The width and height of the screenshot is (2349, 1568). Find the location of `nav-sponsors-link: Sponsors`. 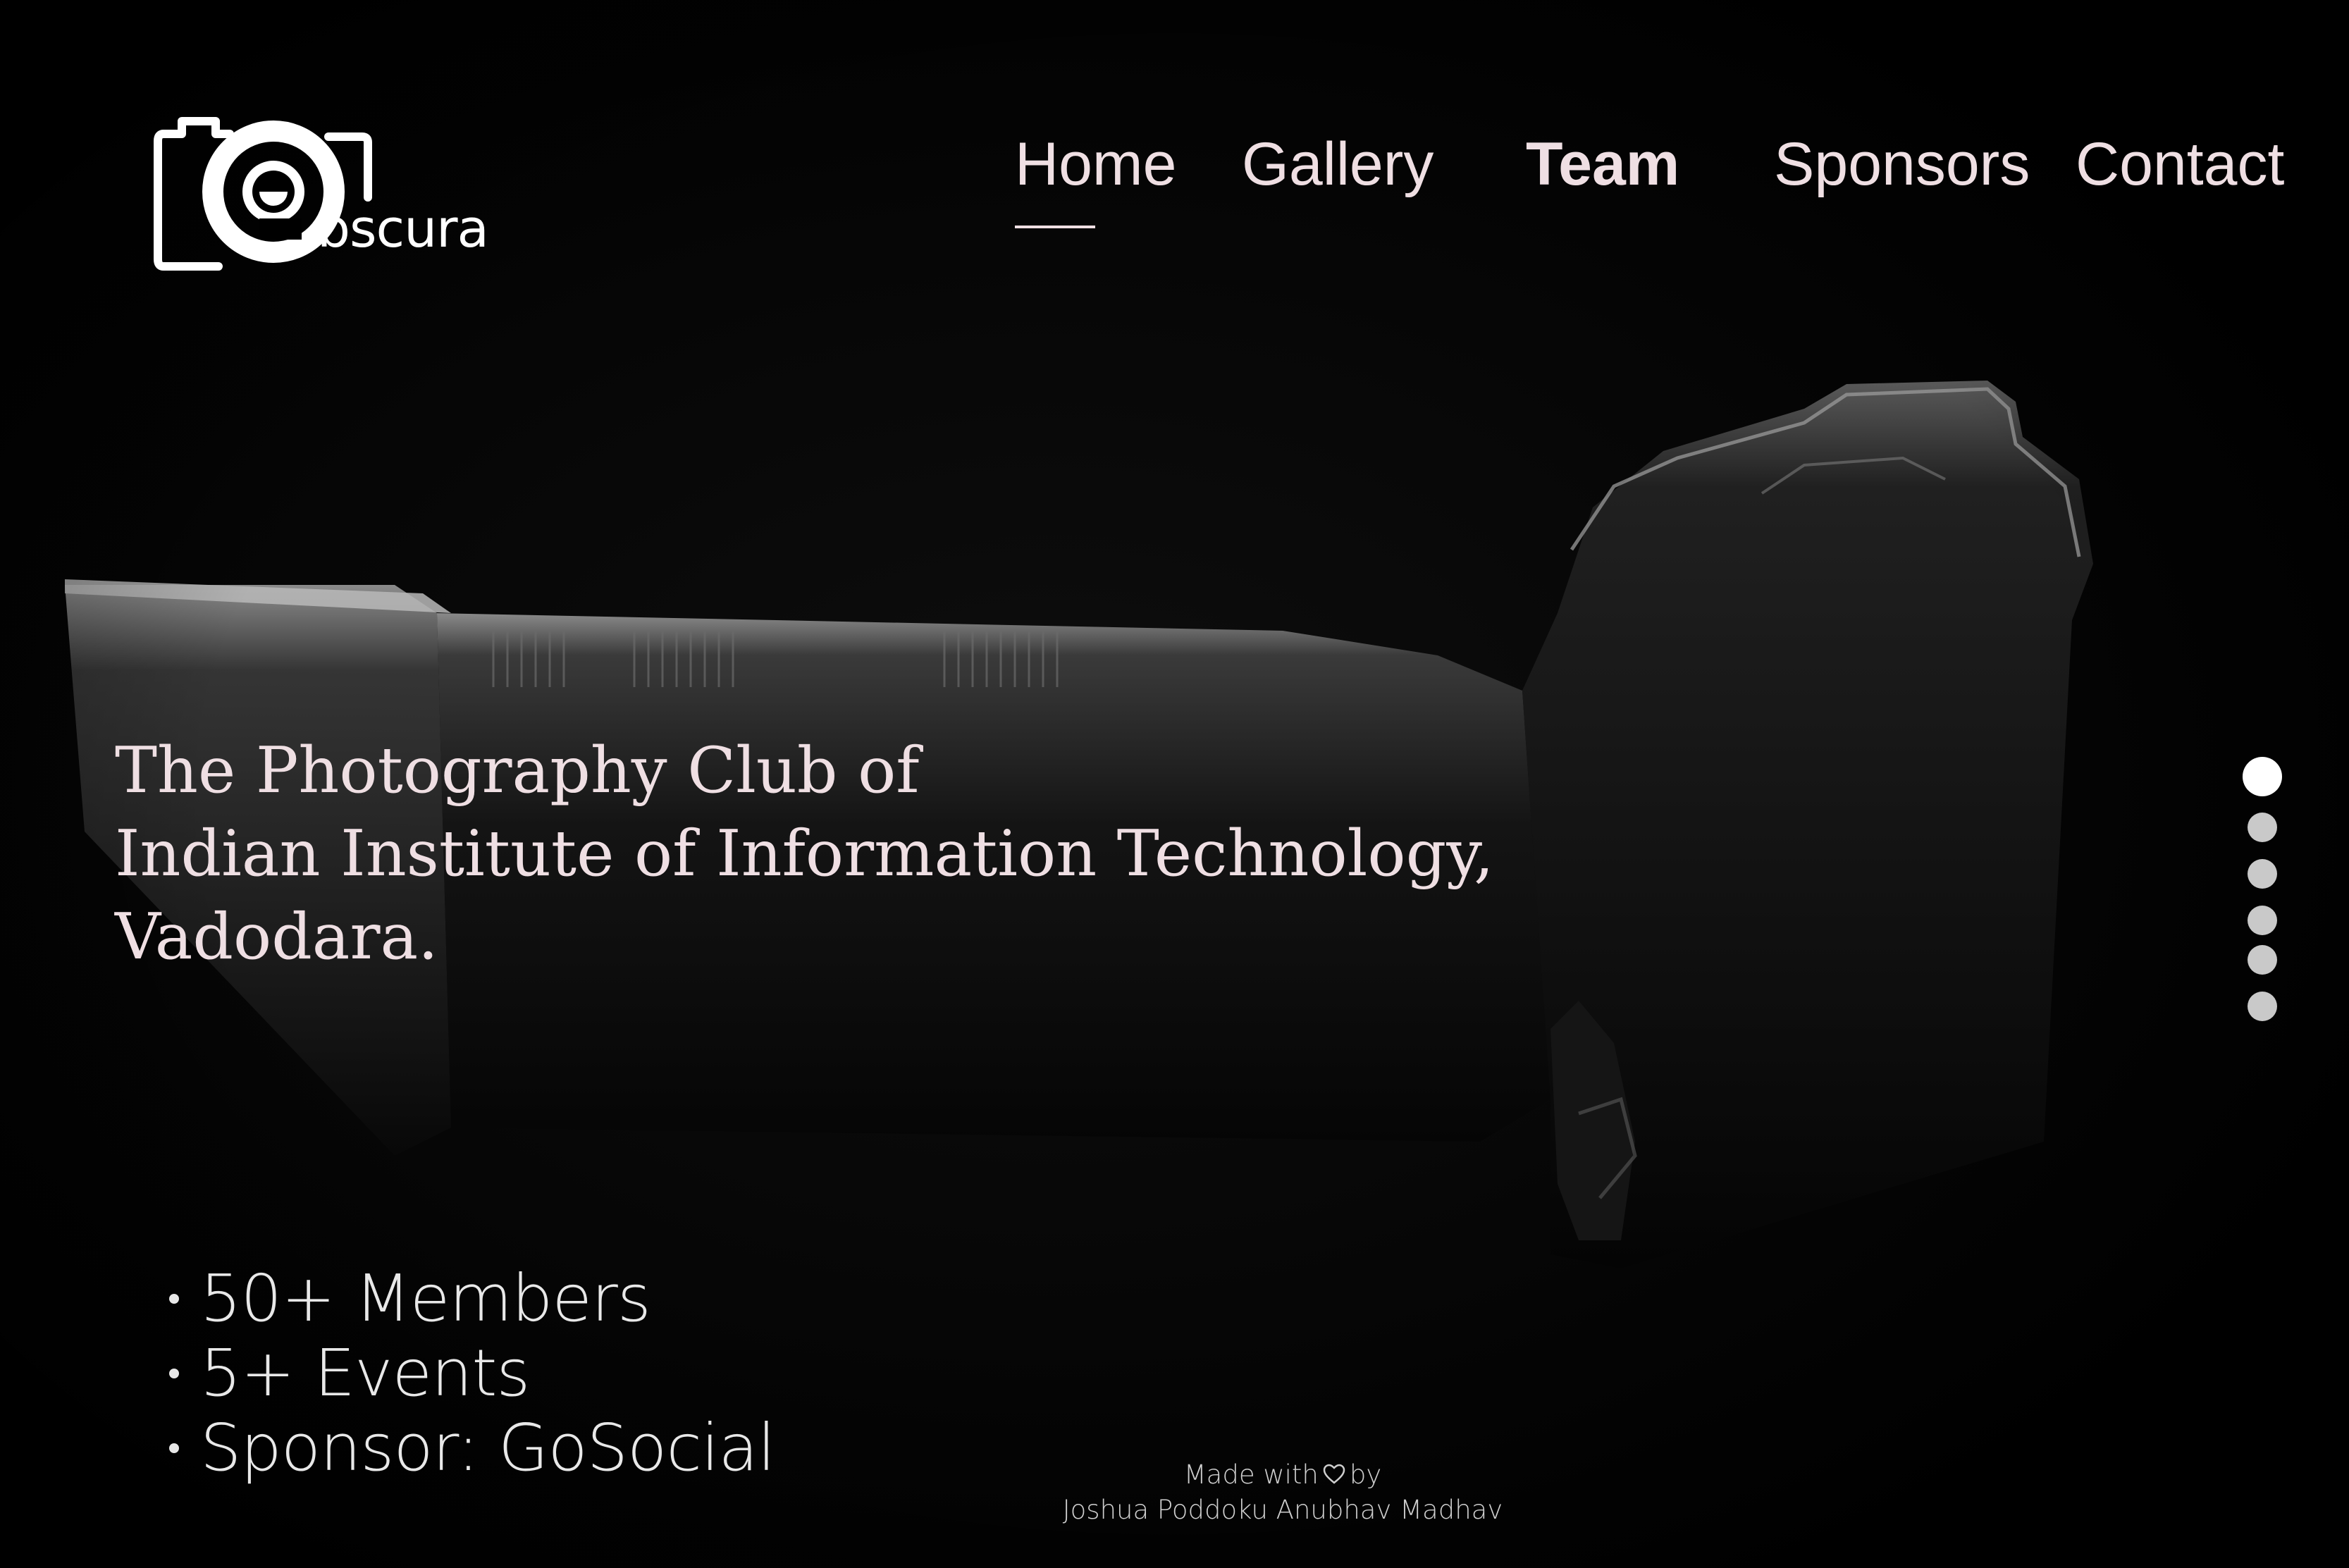

nav-sponsors-link: Sponsors is located at coordinates (1902, 164).